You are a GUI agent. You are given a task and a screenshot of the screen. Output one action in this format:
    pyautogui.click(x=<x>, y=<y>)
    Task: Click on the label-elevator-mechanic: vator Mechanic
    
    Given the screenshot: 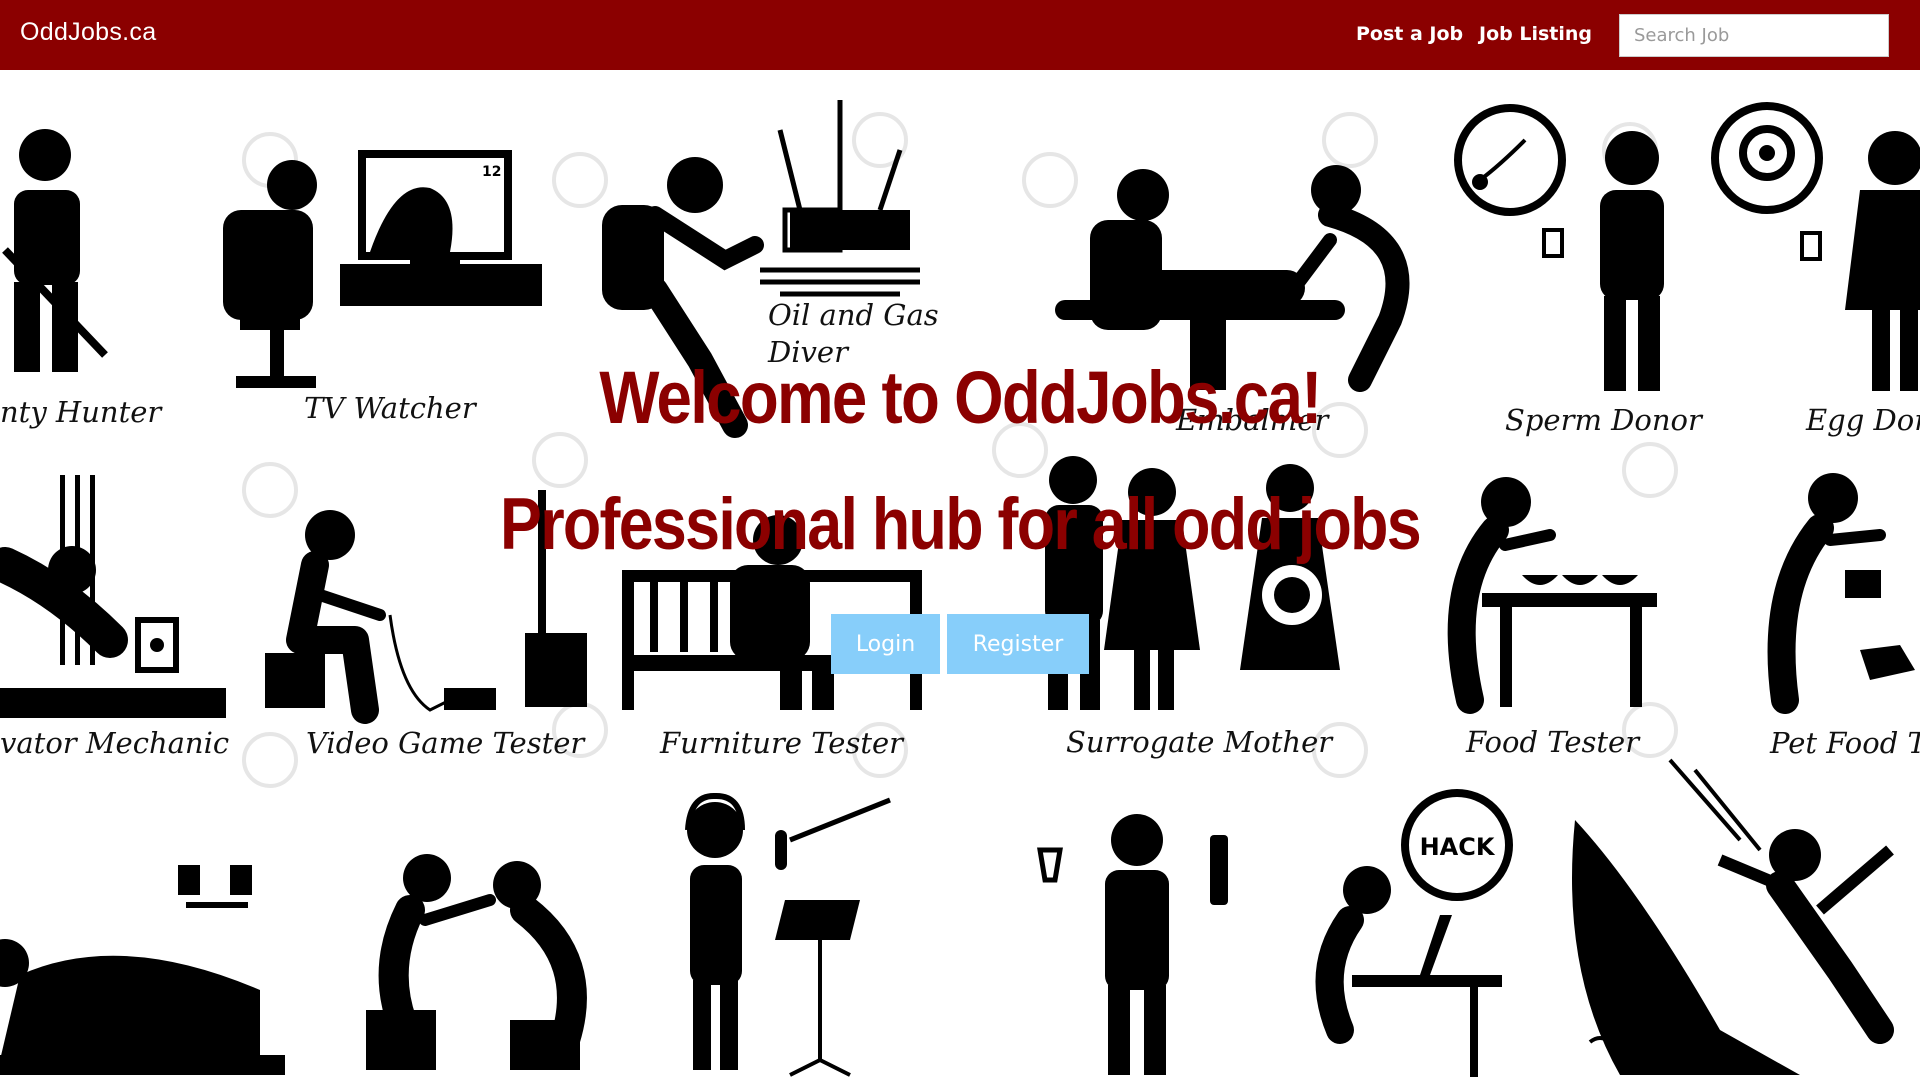 What is the action you would take?
    pyautogui.click(x=114, y=743)
    